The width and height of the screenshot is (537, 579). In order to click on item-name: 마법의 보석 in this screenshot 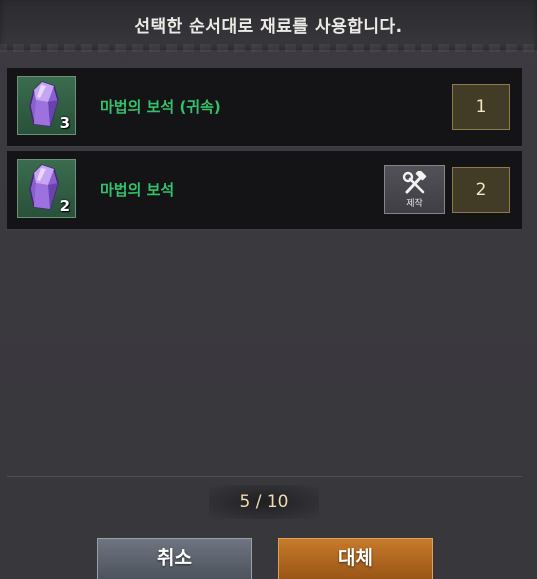, I will do `click(137, 190)`.